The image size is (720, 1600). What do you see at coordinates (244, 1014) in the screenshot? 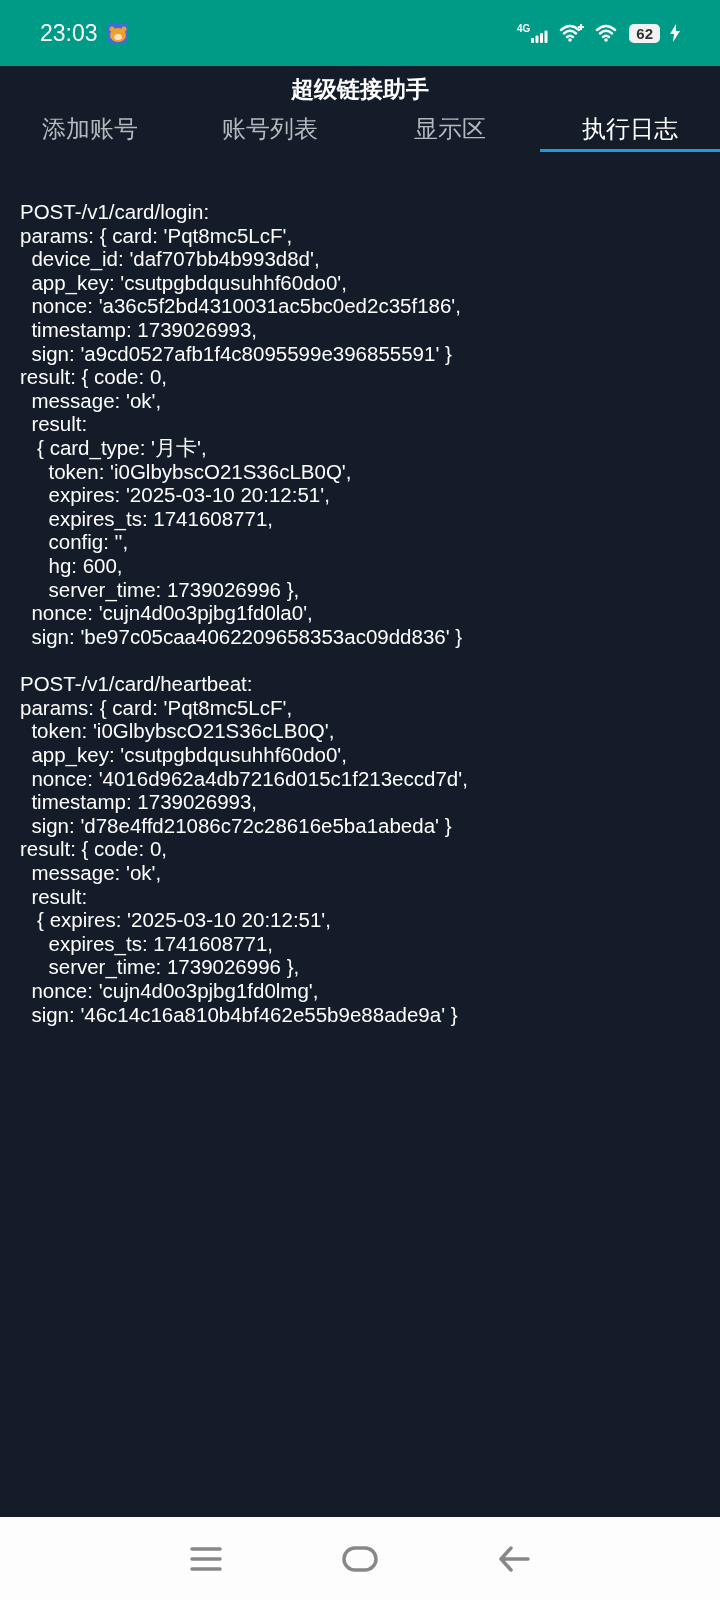
I see `log-line: sign: '46c14c16a810b4bf462e55b9e88ade9a' }` at bounding box center [244, 1014].